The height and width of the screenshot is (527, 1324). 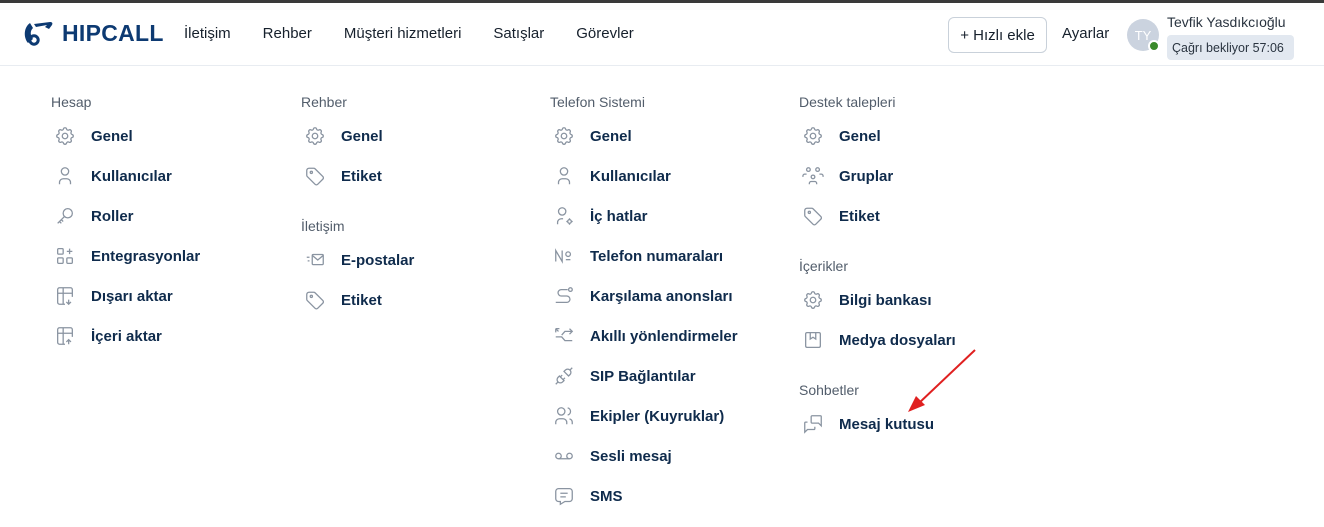 I want to click on call-status-badge: Çağrı bekliyor 57:06, so click(x=1230, y=47).